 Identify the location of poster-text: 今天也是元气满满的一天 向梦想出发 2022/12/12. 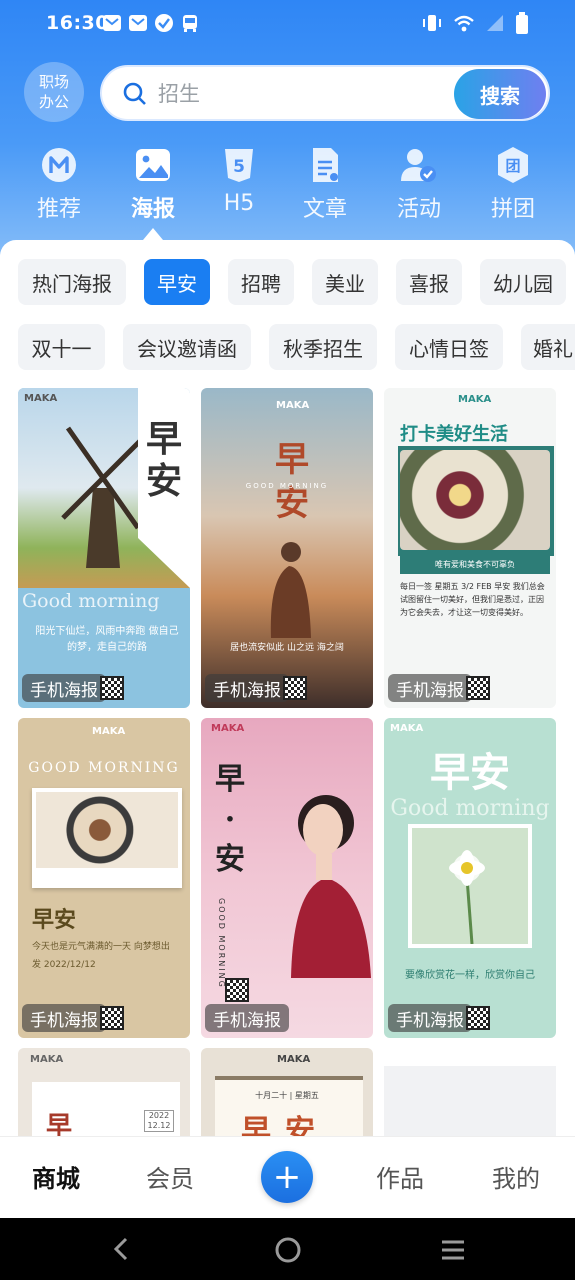
(101, 956).